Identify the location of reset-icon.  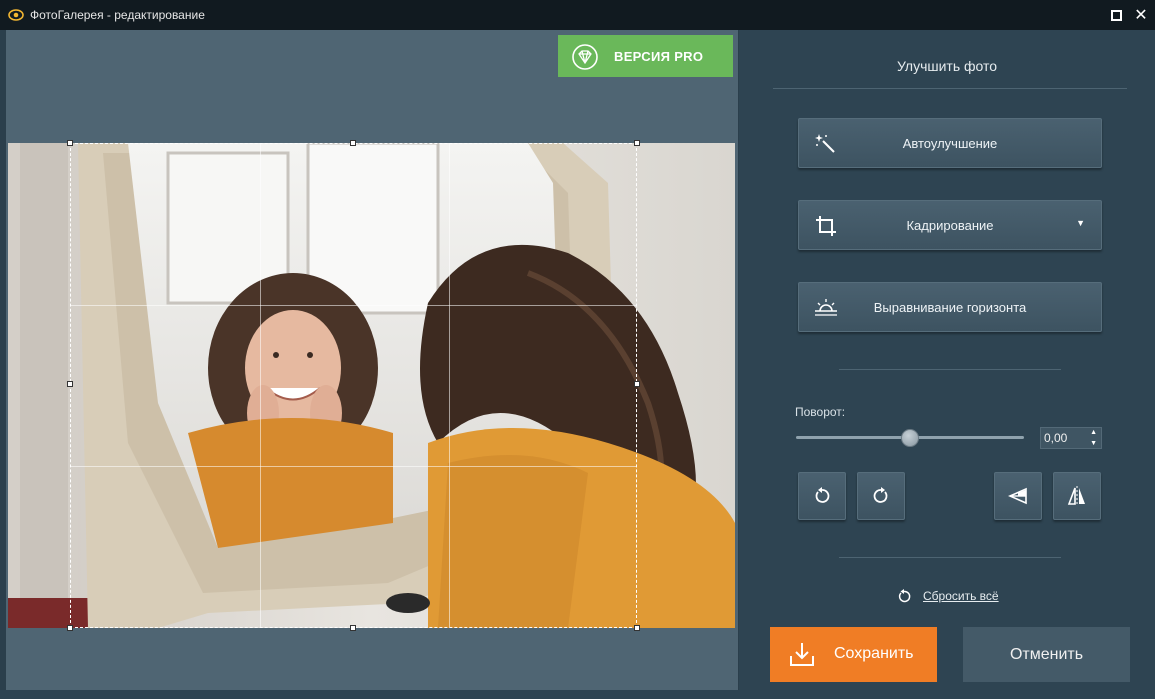
(904, 596).